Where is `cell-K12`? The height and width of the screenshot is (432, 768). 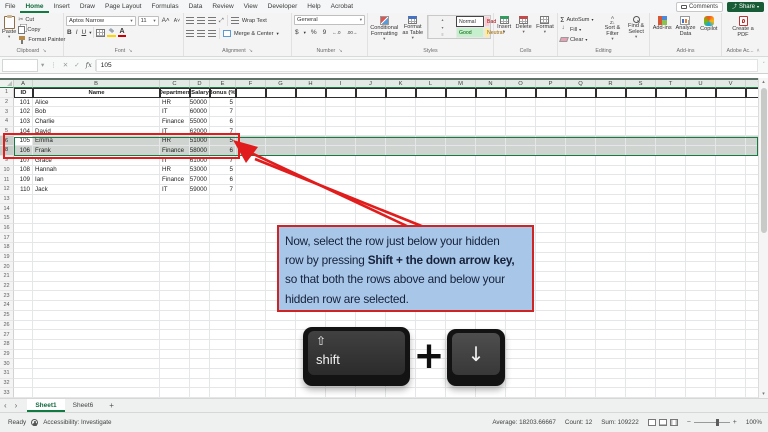 cell-K12 is located at coordinates (401, 189).